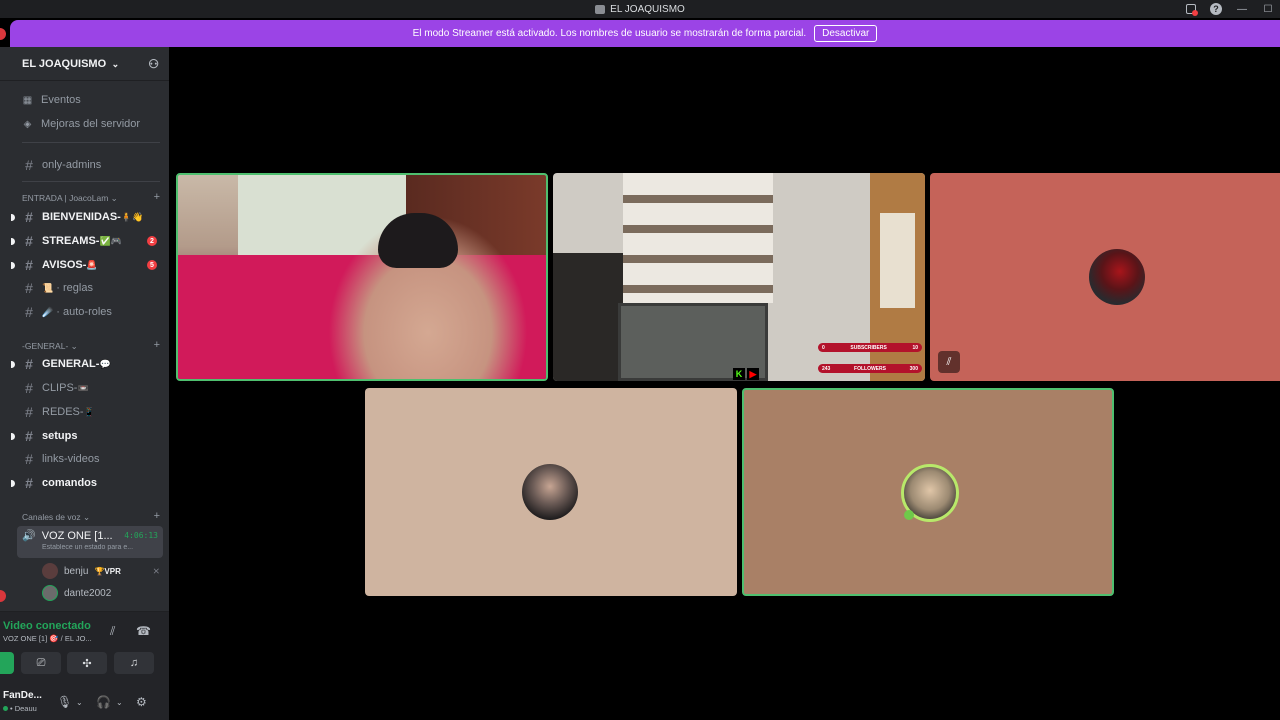  I want to click on voice-user: dante2002, so click(101, 593).